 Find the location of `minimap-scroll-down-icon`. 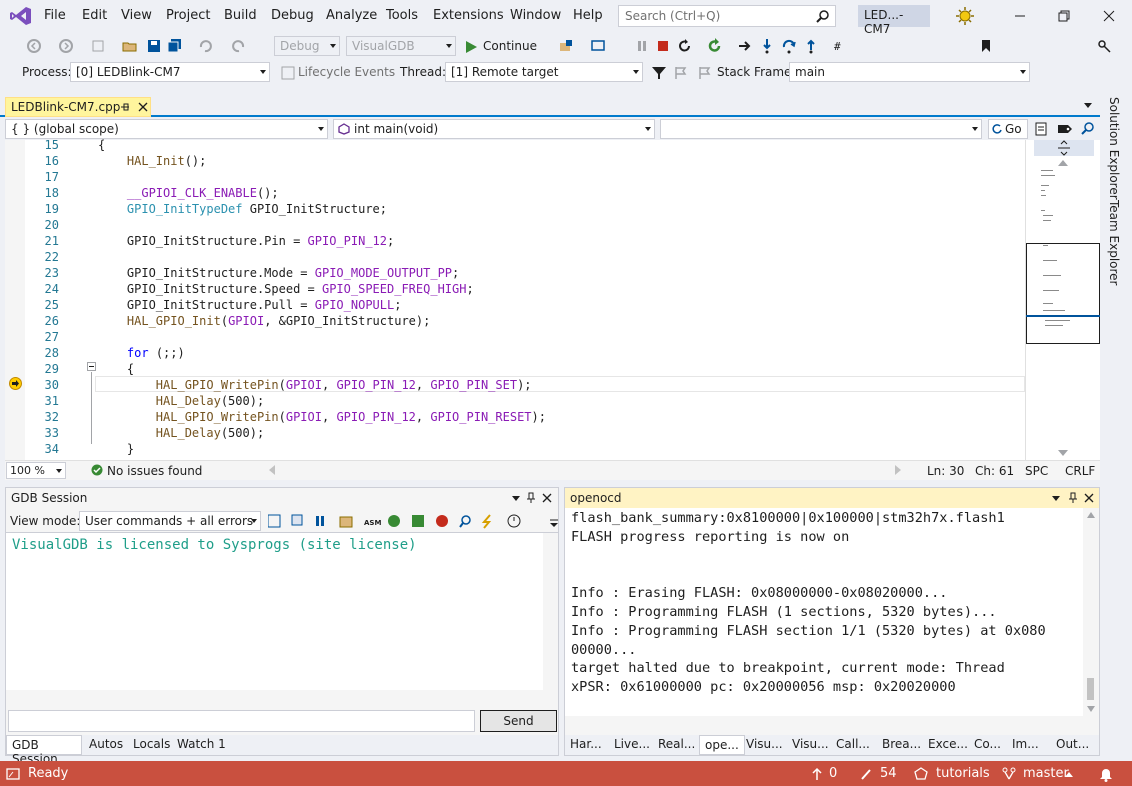

minimap-scroll-down-icon is located at coordinates (1063, 453).